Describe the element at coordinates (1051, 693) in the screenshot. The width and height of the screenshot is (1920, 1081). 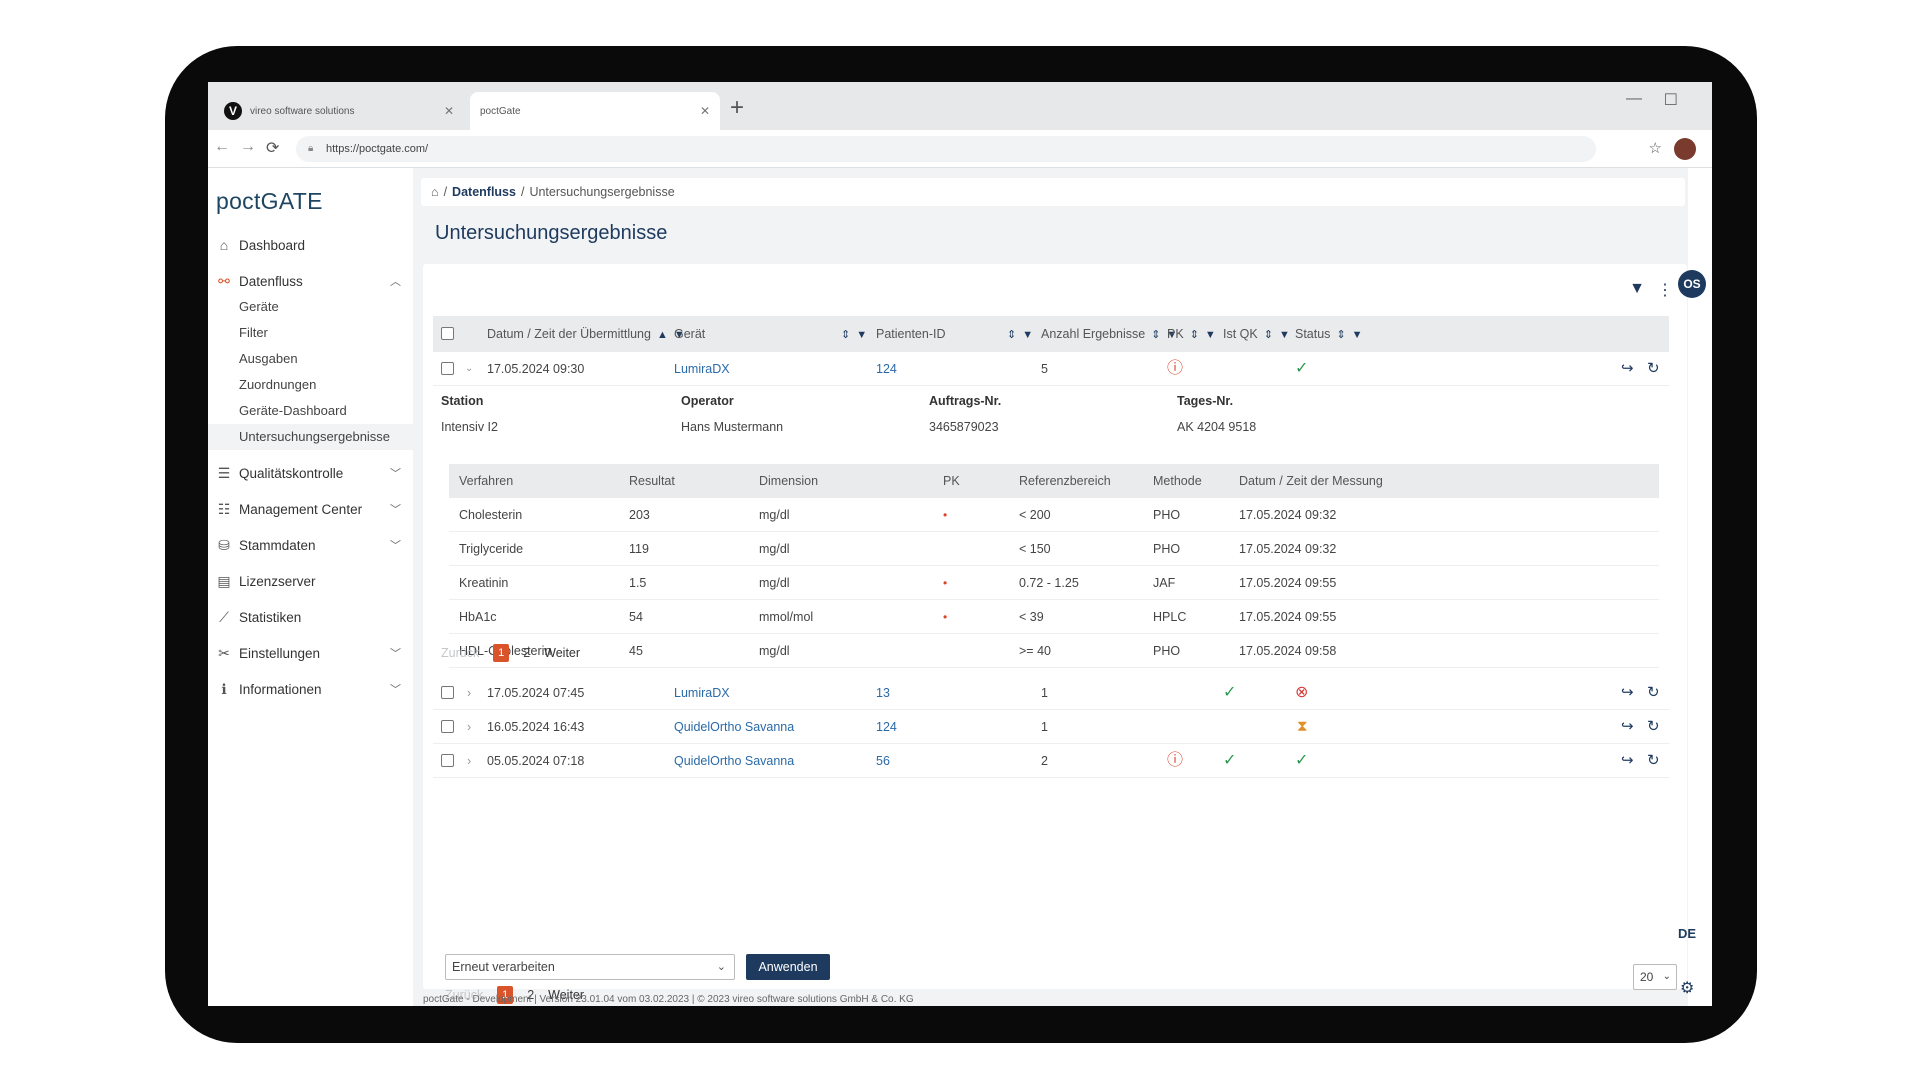
I see `table-row: › 17.05.2024 07:45 LumiraDX 13 1 ✓ ⊗ ↪ ↻` at that location.